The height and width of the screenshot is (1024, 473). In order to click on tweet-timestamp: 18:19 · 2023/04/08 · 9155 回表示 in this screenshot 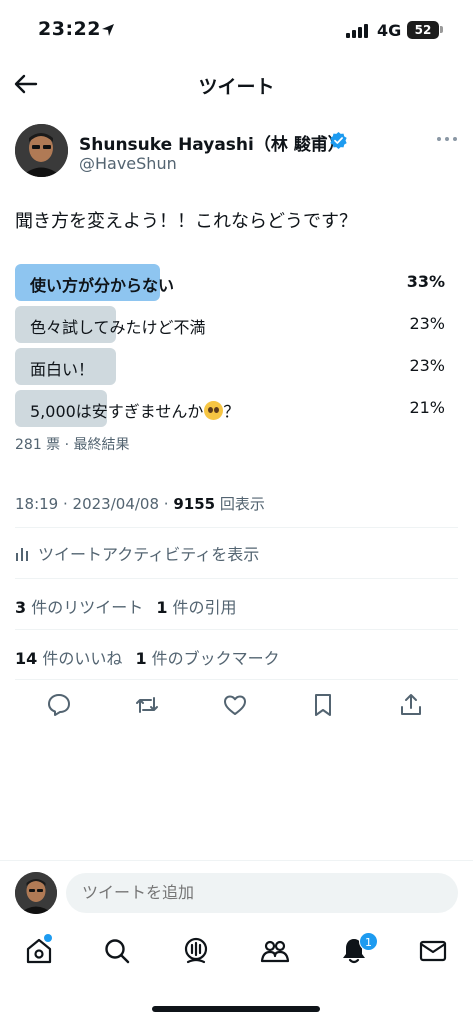, I will do `click(140, 503)`.